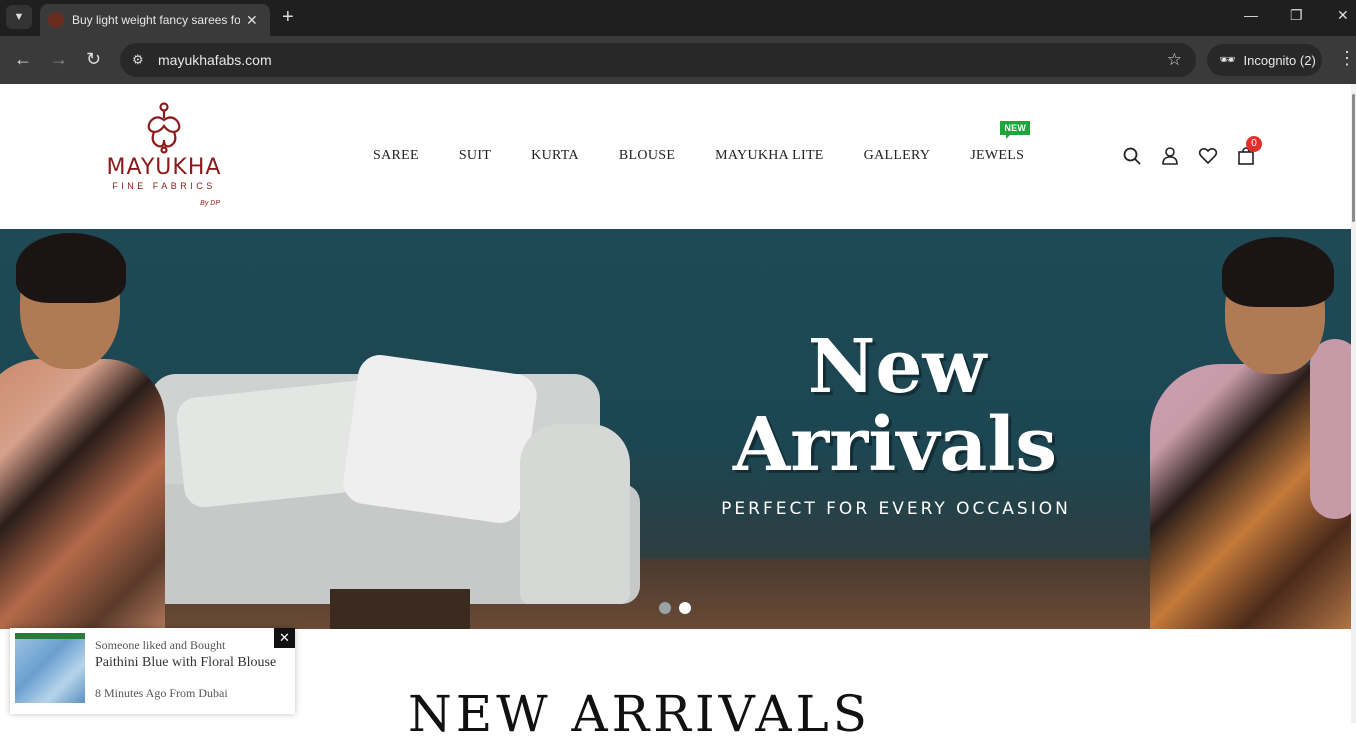 The height and width of the screenshot is (744, 1356). I want to click on forward-icon: →, so click(59, 59).